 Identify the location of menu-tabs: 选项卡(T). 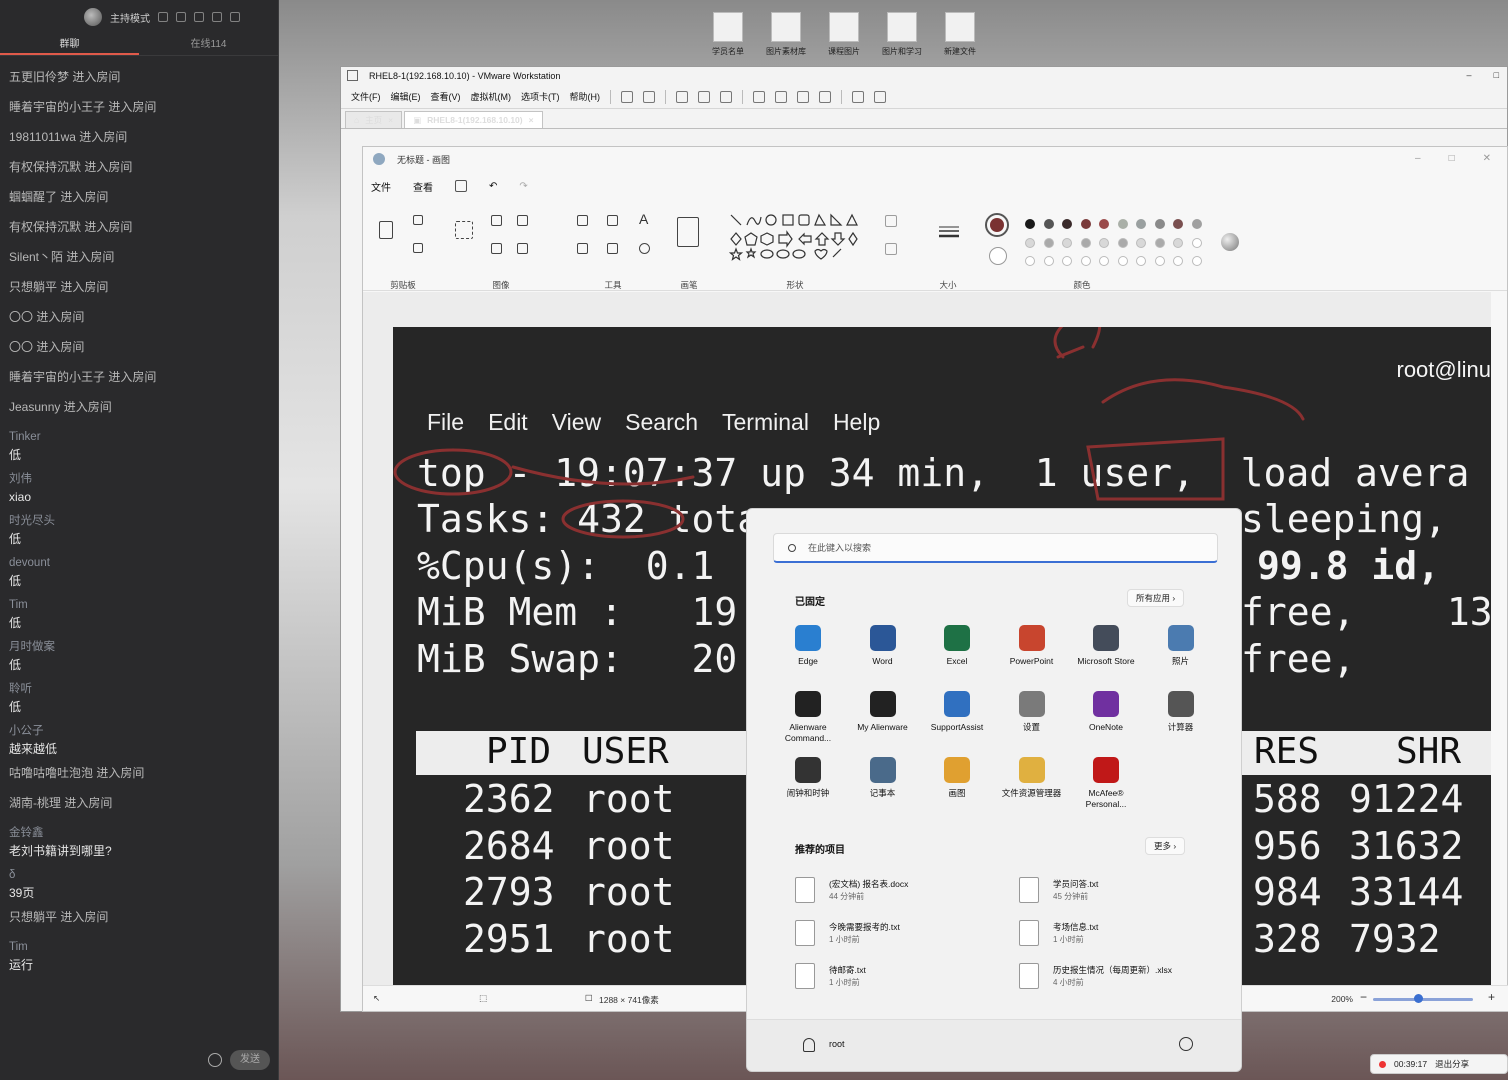
(540, 96).